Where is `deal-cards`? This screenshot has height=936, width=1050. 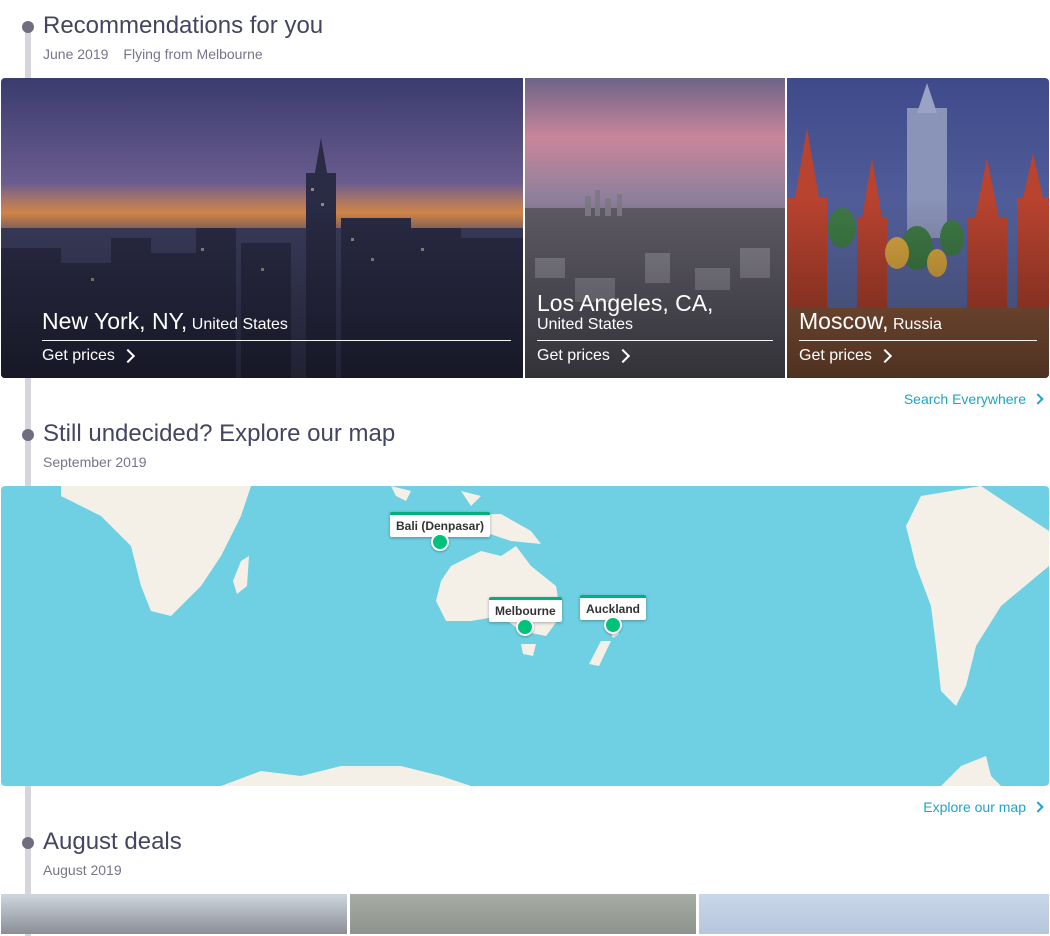
deal-cards is located at coordinates (525, 914).